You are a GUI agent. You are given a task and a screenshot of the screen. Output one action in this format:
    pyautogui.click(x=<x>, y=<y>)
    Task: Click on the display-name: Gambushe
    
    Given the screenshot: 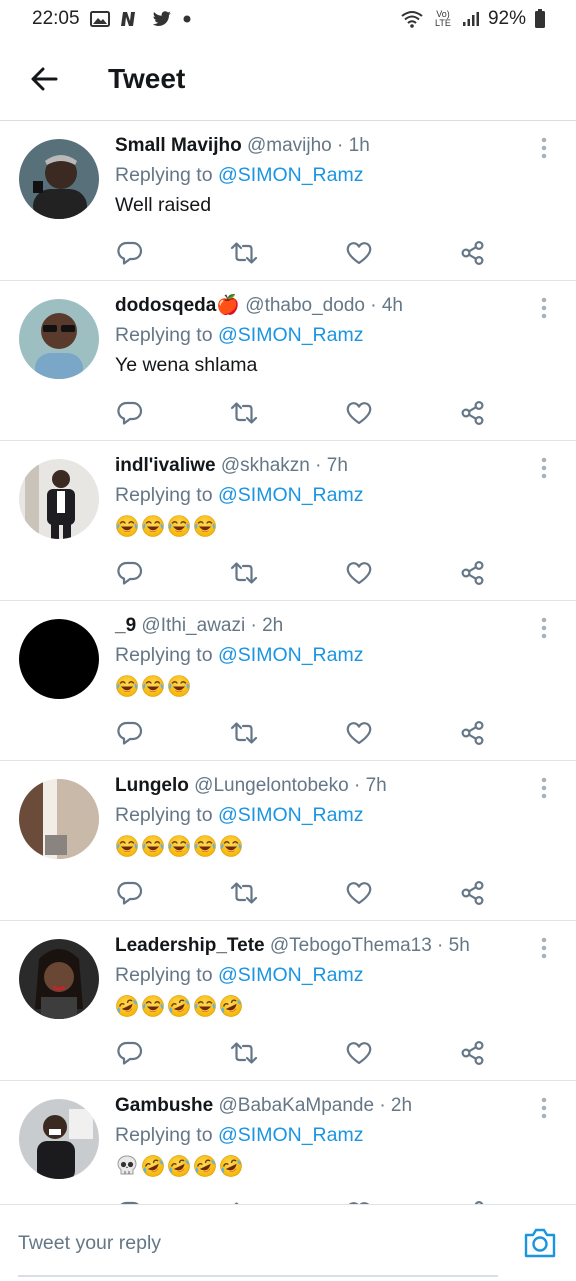 What is the action you would take?
    pyautogui.click(x=164, y=1105)
    